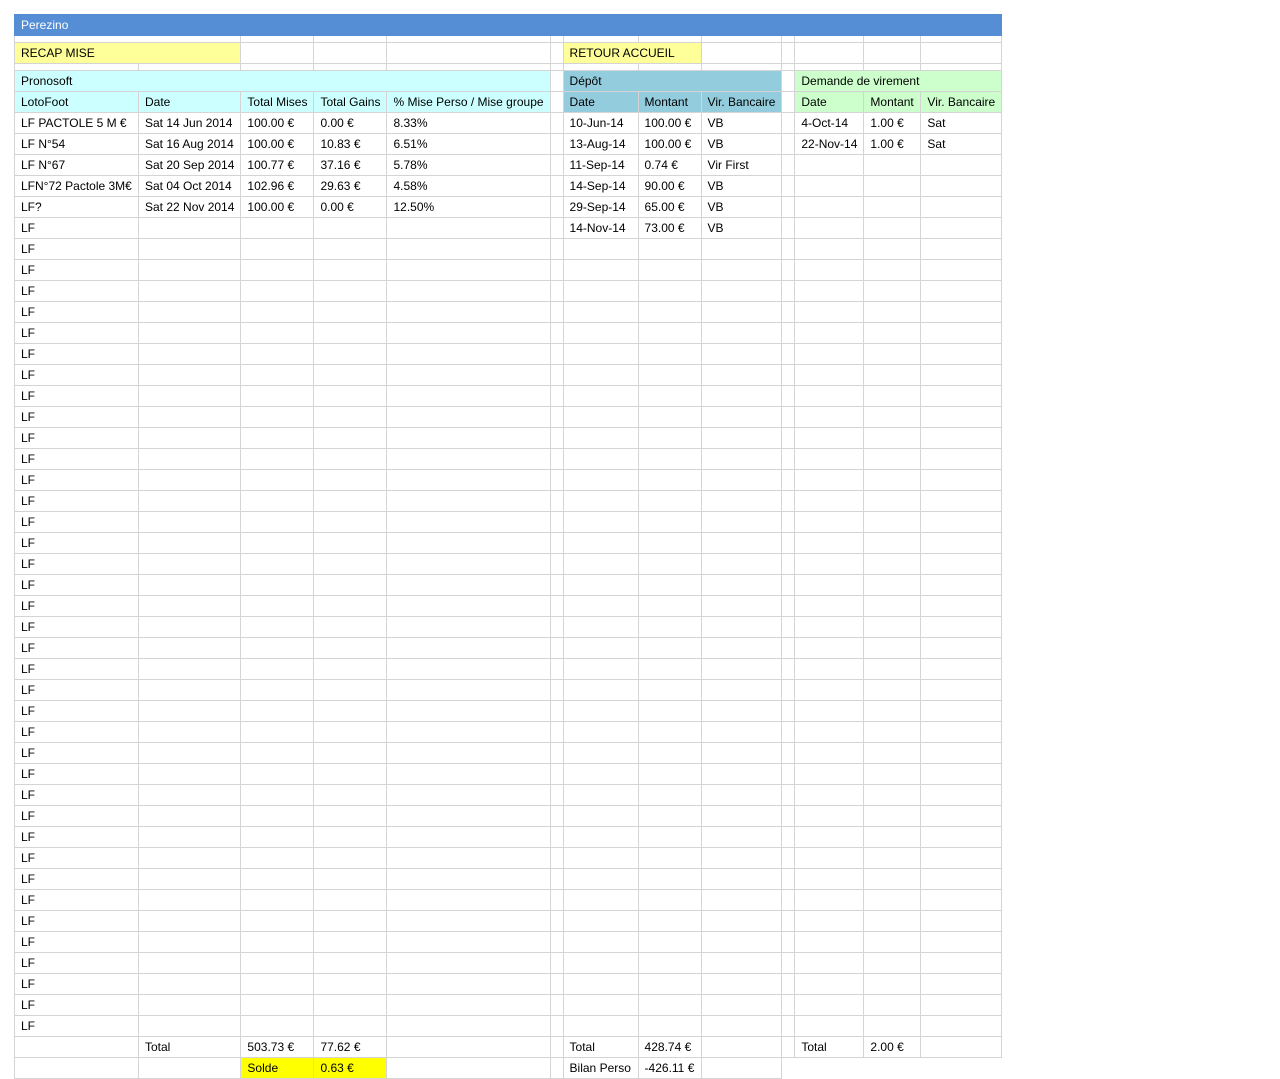 This screenshot has height=1079, width=1280. I want to click on pronosoft-cell: 29.63 €, so click(350, 186).